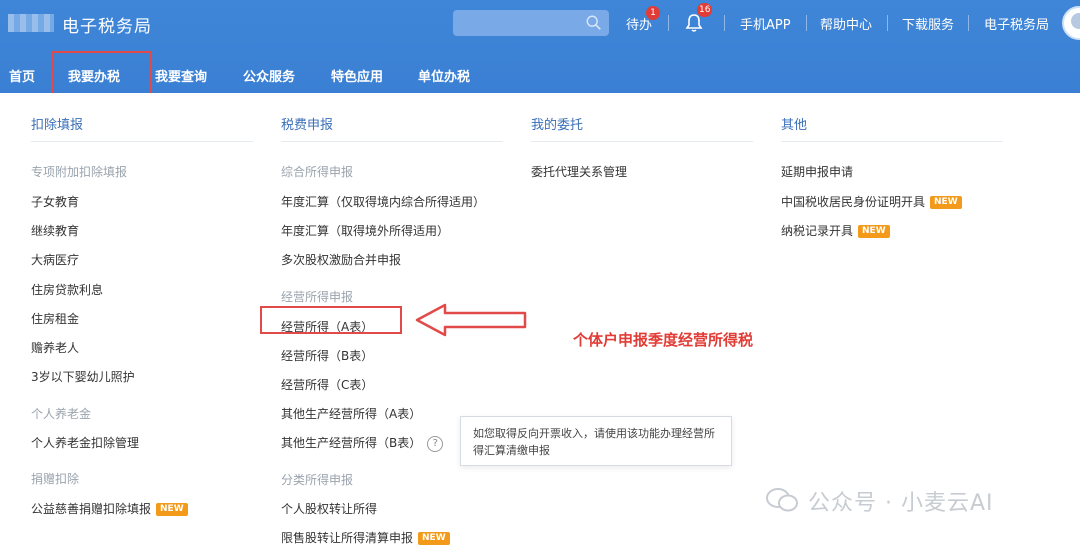 Image resolution: width=1080 pixels, height=546 pixels. I want to click on menu-item-tax-record: 纳税记录开具 NEW, so click(835, 230).